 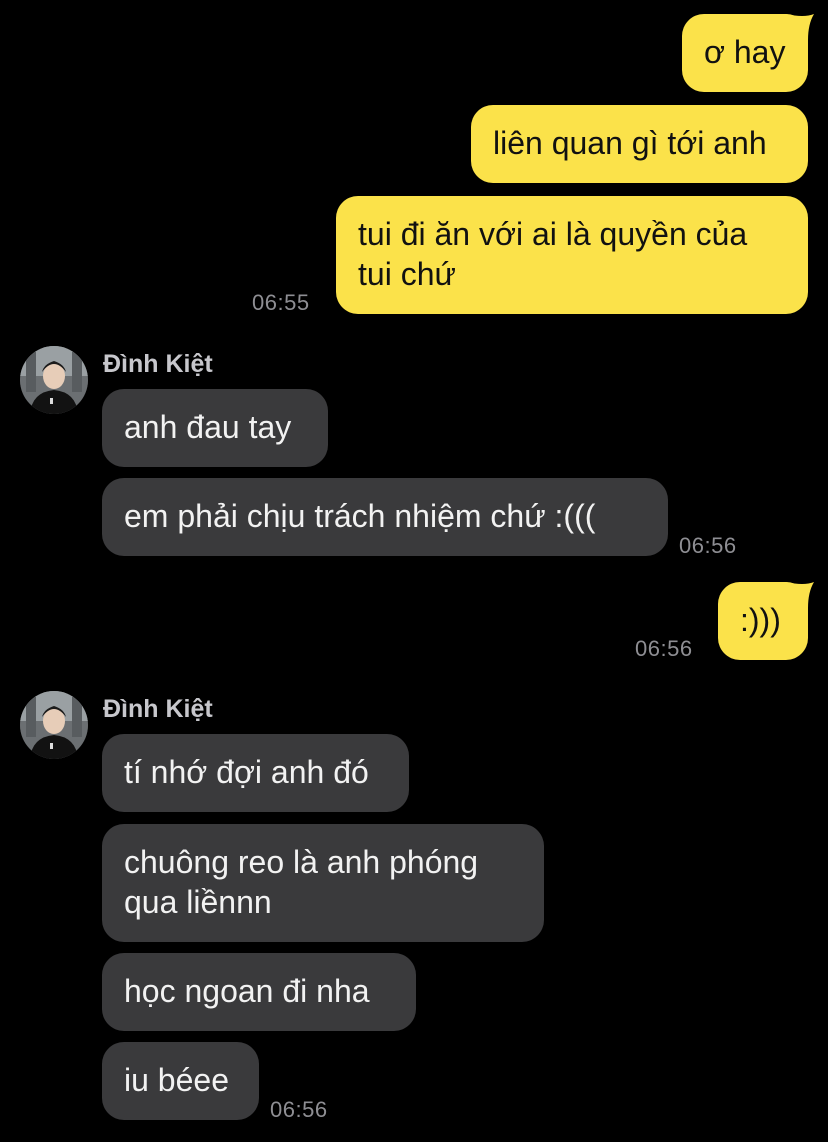 What do you see at coordinates (215, 428) in the screenshot?
I see `incoming-message: anh đau tay` at bounding box center [215, 428].